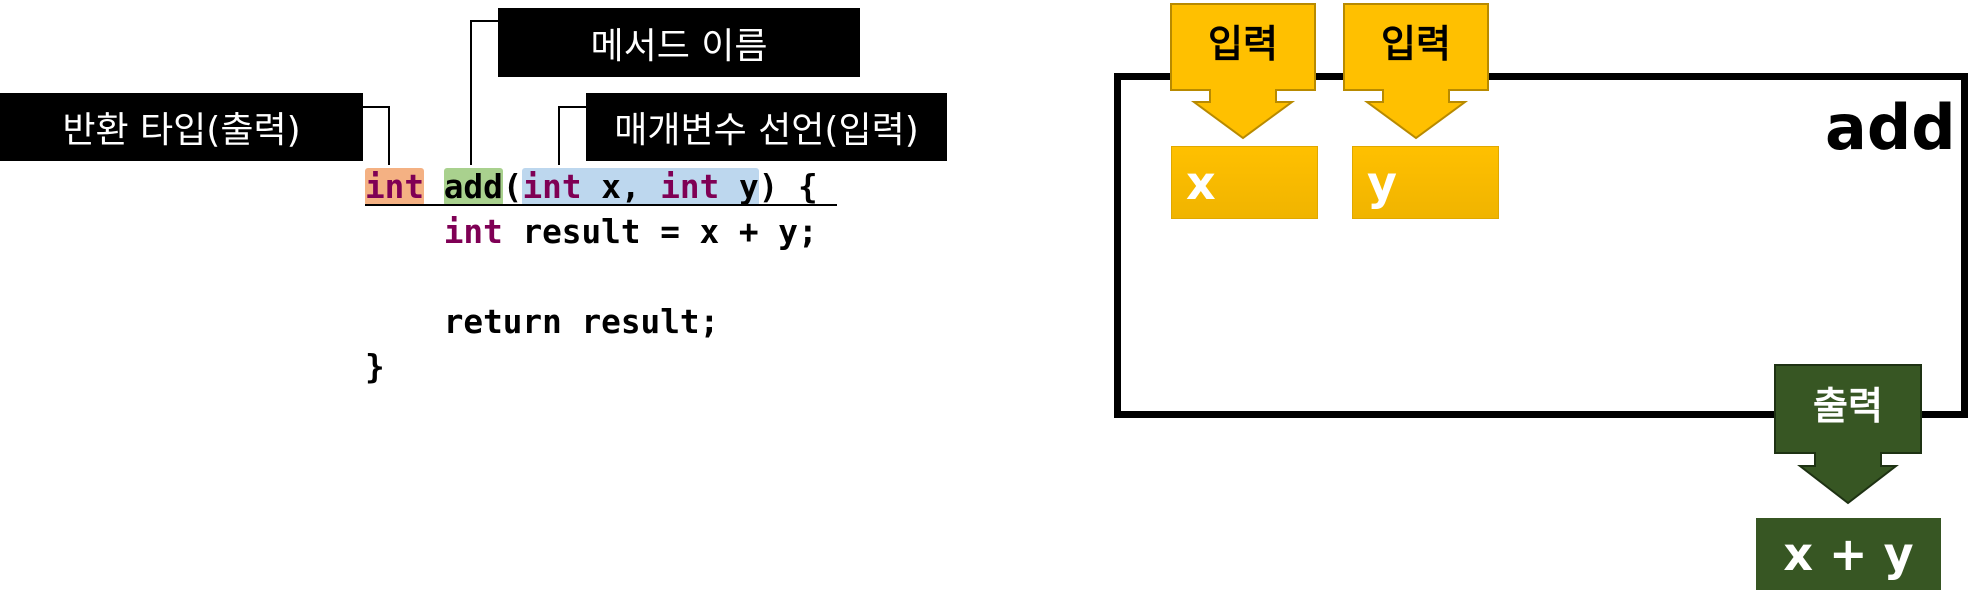 Image resolution: width=1981 pixels, height=615 pixels. I want to click on method-name-callout-text: 메서드 이름, so click(679, 46).